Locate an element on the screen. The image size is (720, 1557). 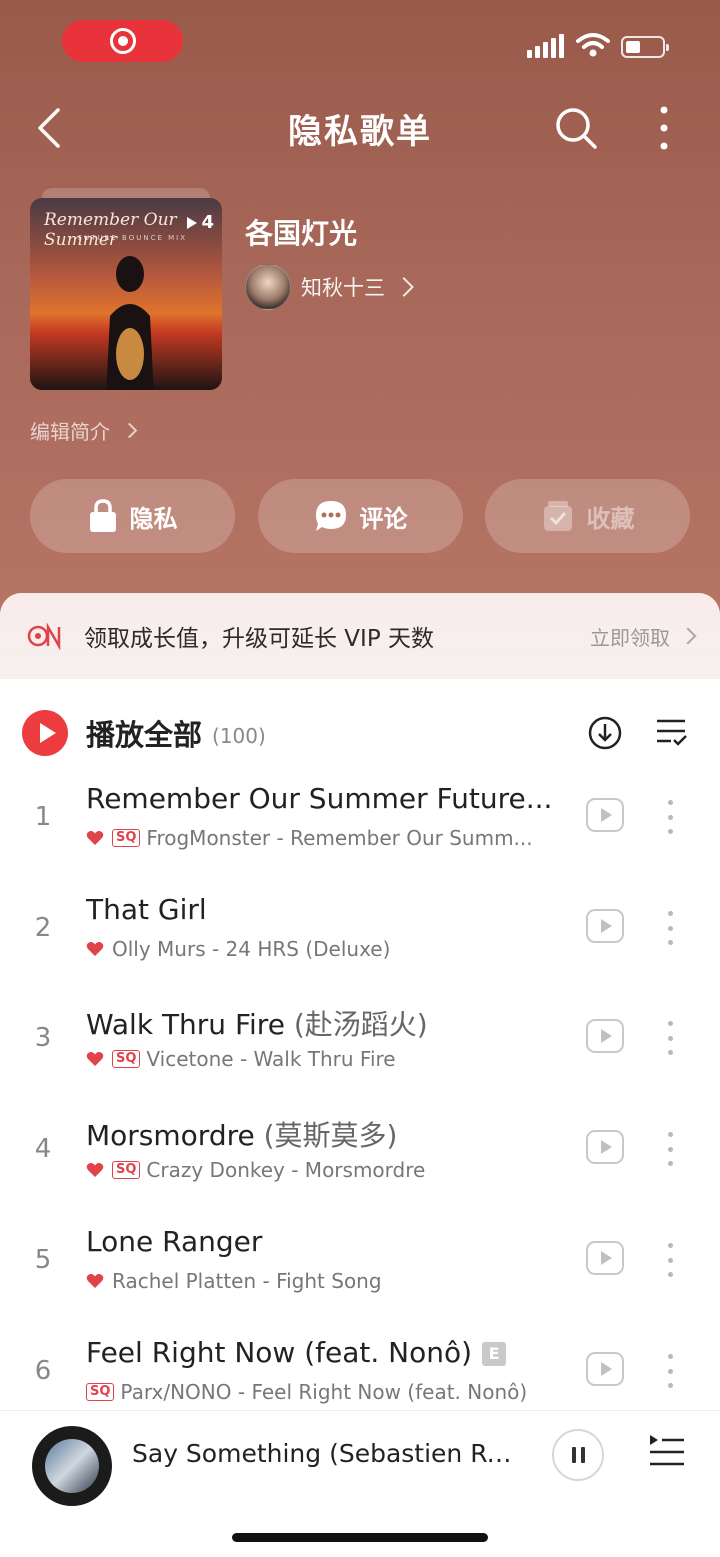
song-title: That Girl is located at coordinates (321, 909).